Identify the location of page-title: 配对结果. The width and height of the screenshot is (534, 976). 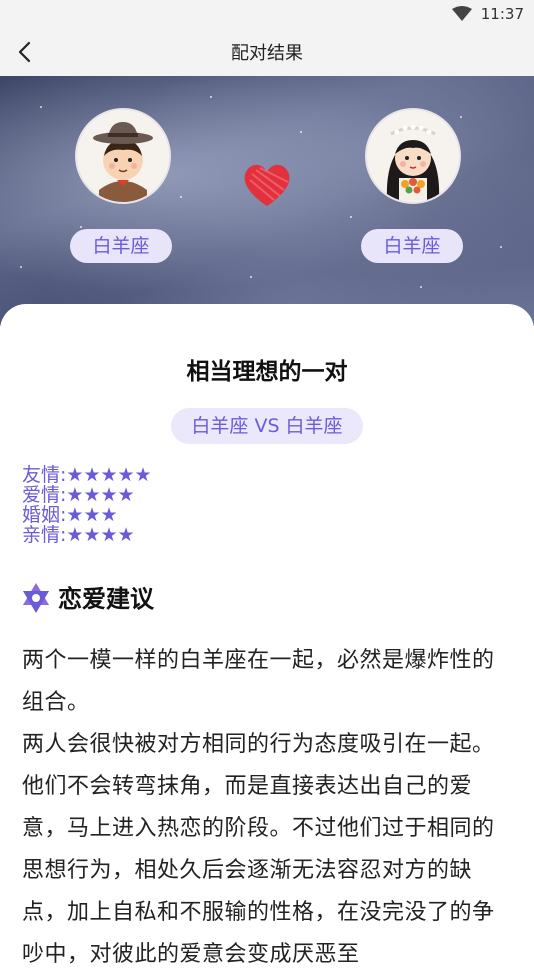
(267, 53).